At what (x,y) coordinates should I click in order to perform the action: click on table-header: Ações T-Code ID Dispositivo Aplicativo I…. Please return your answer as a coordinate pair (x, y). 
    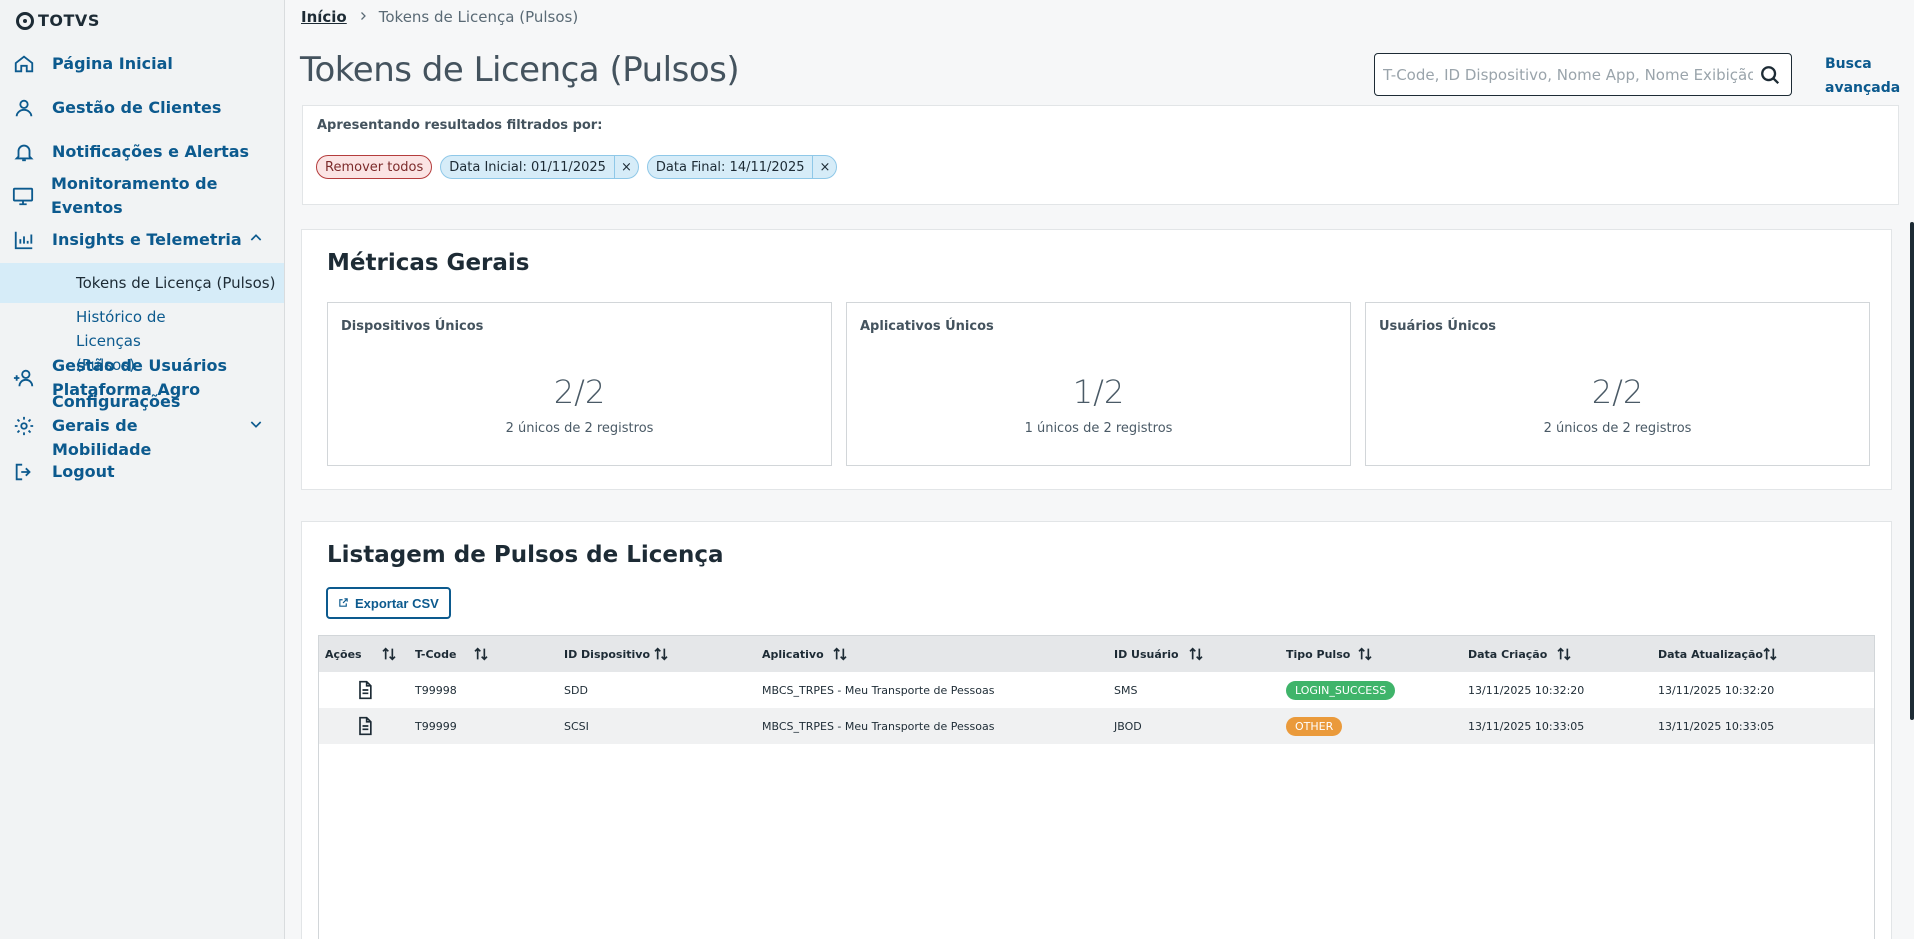
    Looking at the image, I should click on (1096, 654).